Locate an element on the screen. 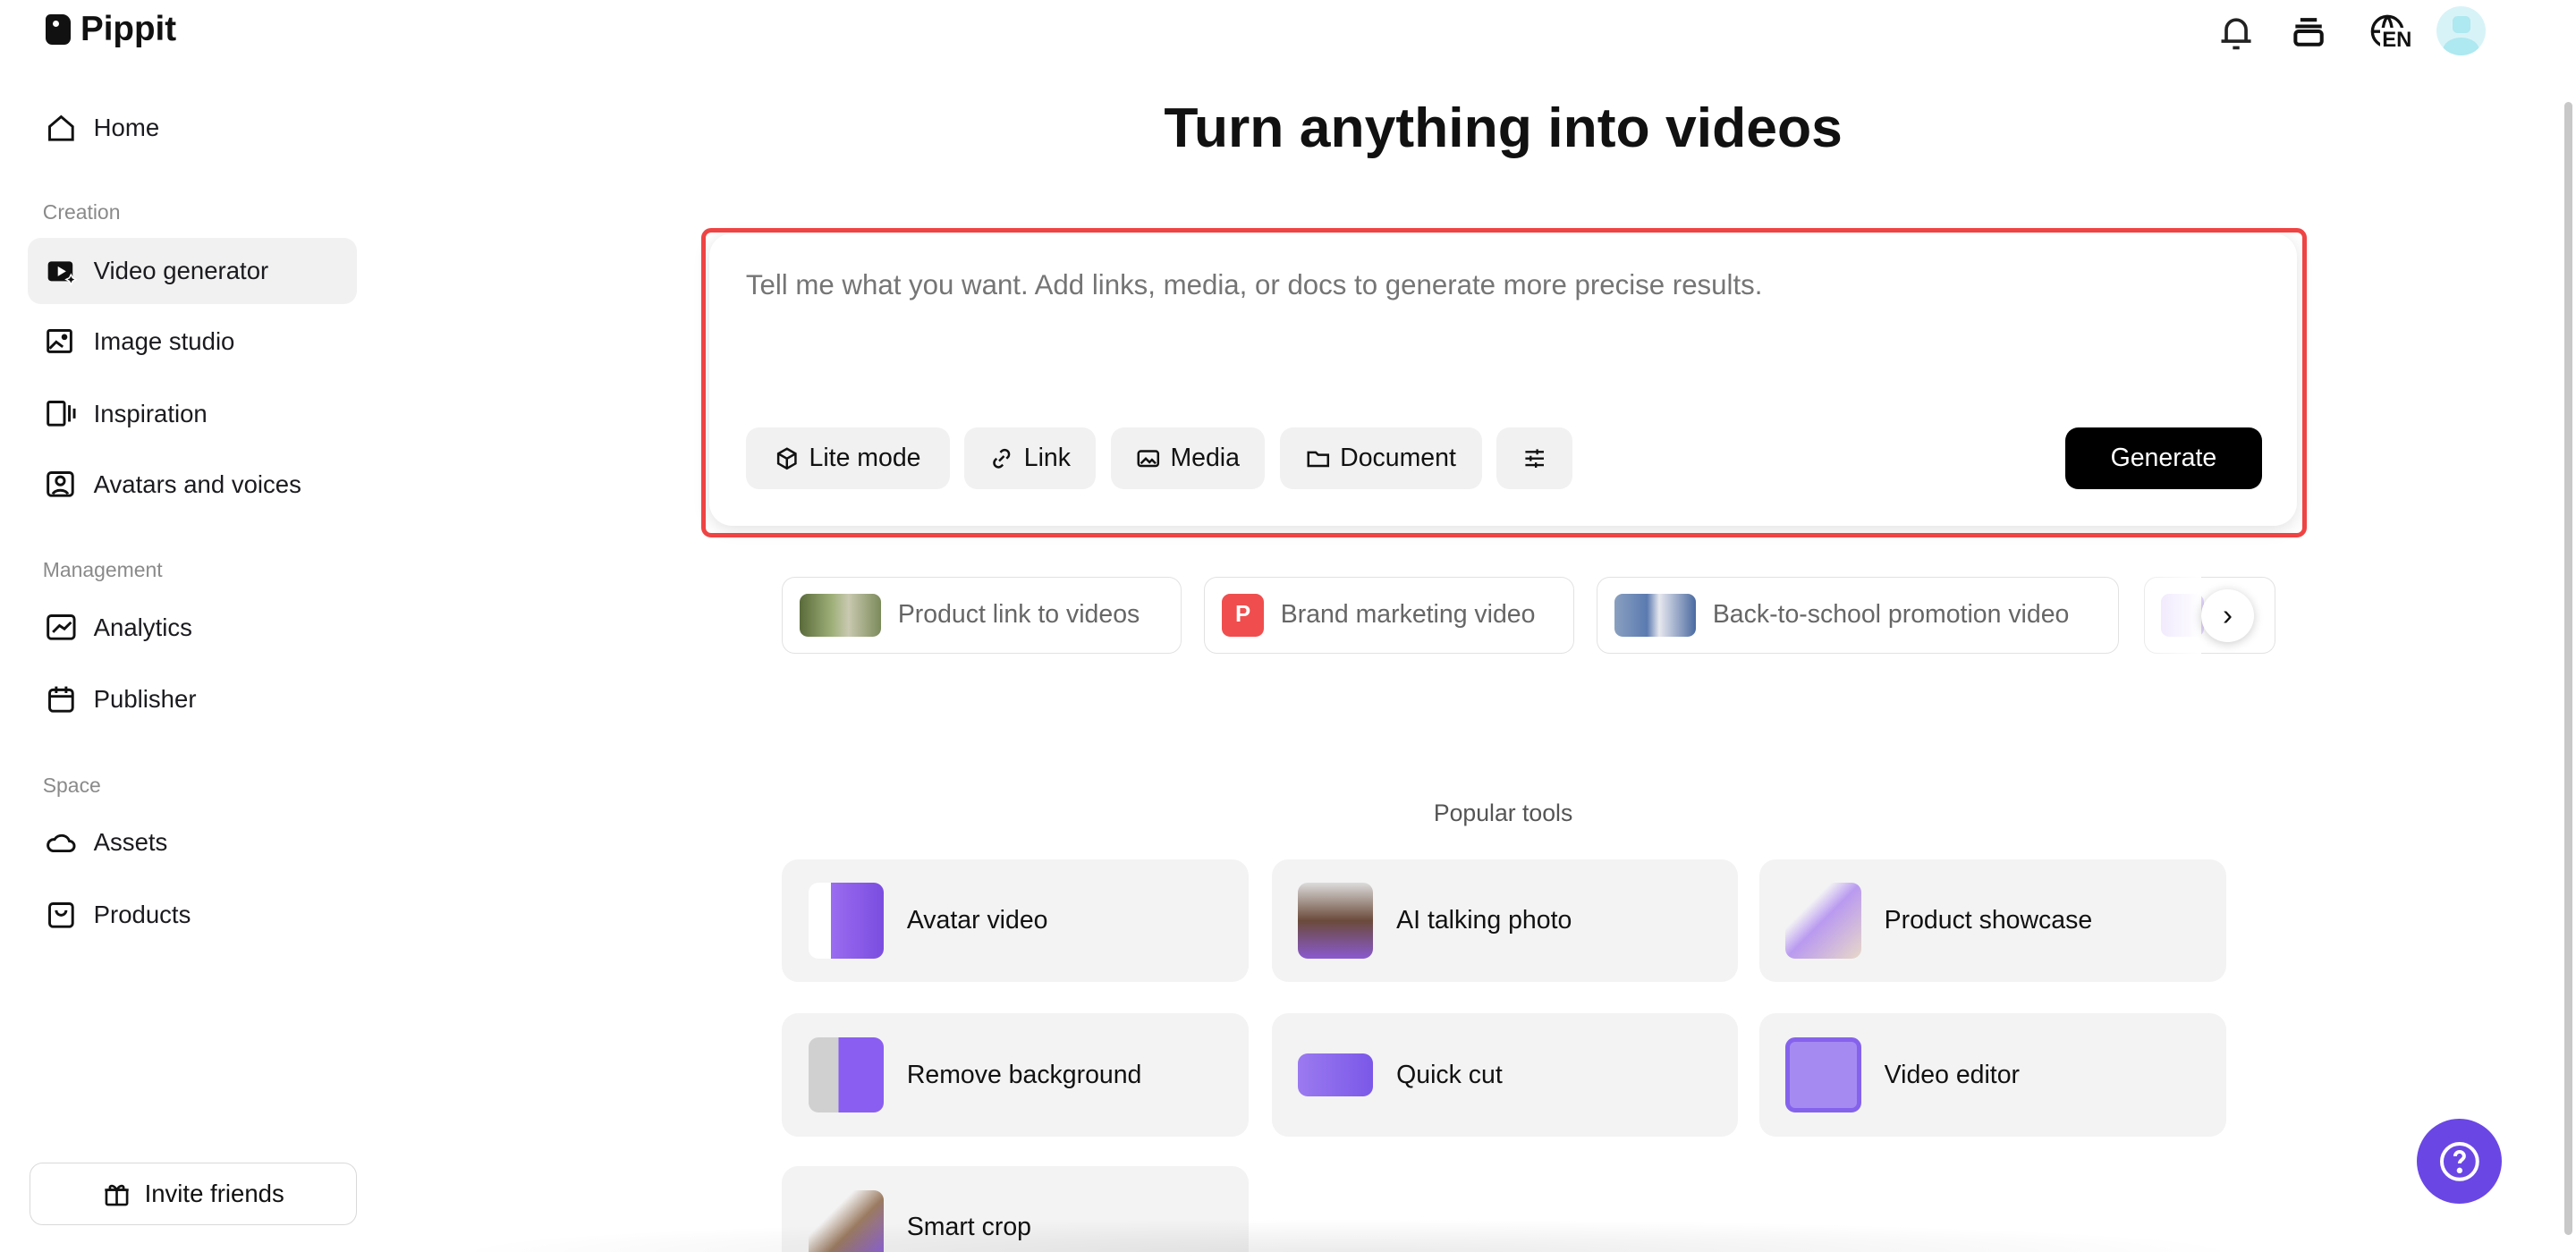 This screenshot has height=1252, width=2576. sidebar-item-video-generator: Video generator is located at coordinates (192, 271).